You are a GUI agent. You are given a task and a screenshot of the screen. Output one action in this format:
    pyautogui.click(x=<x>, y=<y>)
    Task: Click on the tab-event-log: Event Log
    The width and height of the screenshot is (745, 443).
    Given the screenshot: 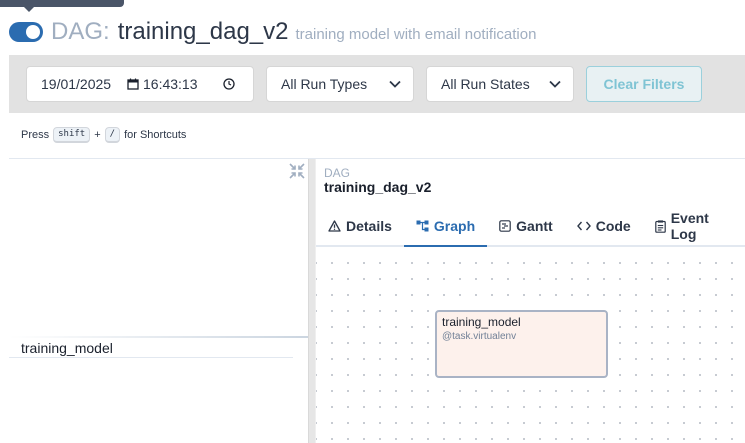 What is the action you would take?
    pyautogui.click(x=694, y=226)
    